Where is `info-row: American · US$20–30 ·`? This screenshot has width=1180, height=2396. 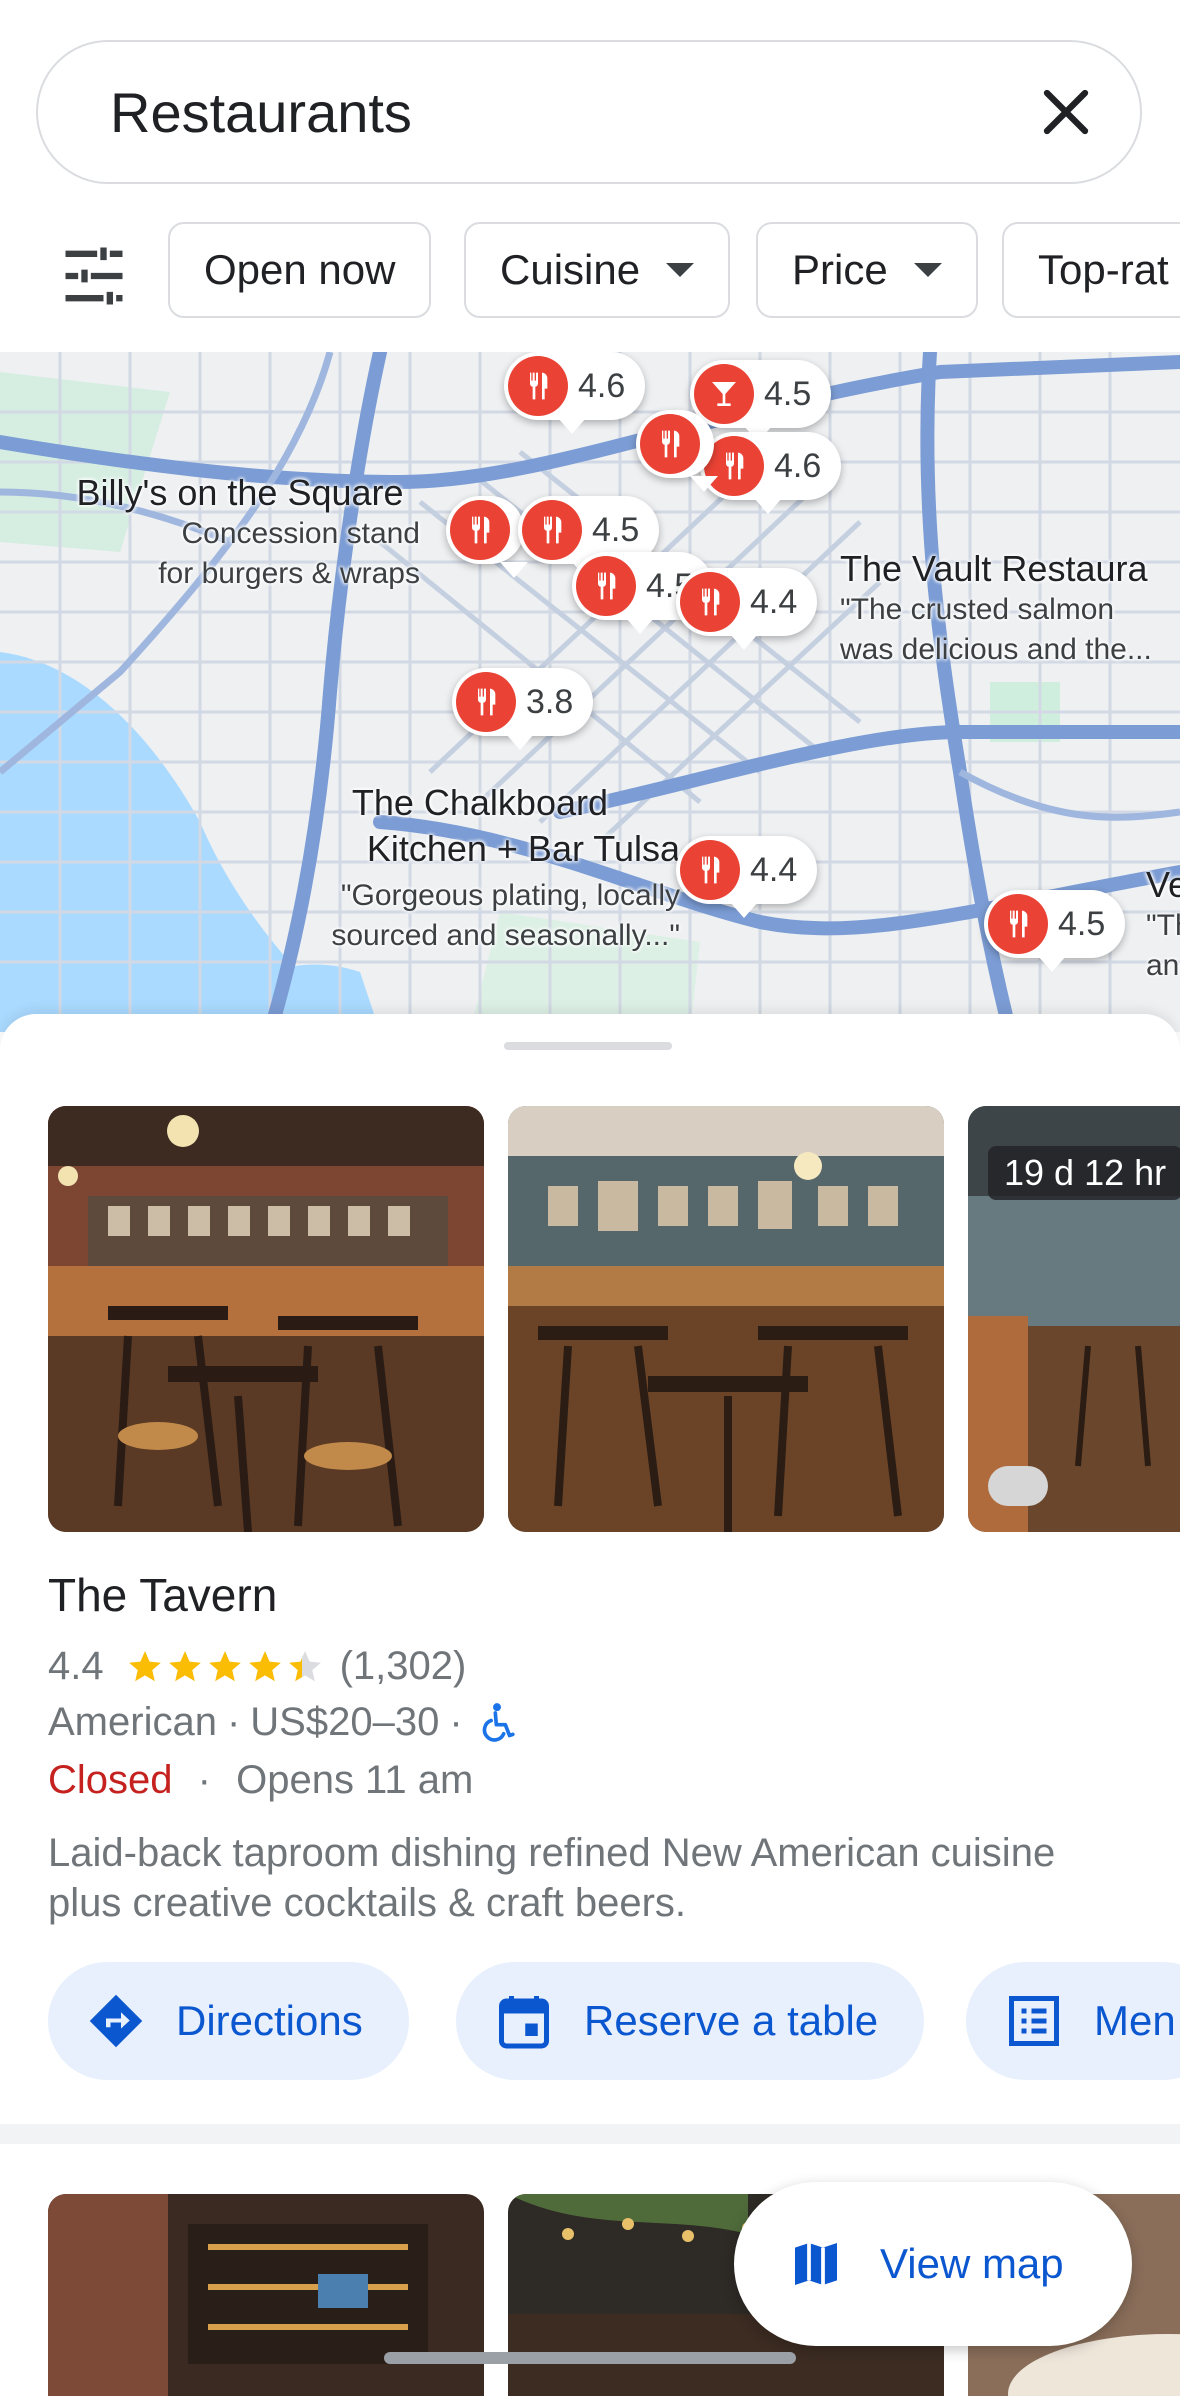
info-row: American · US$20–30 · is located at coordinates (282, 1722).